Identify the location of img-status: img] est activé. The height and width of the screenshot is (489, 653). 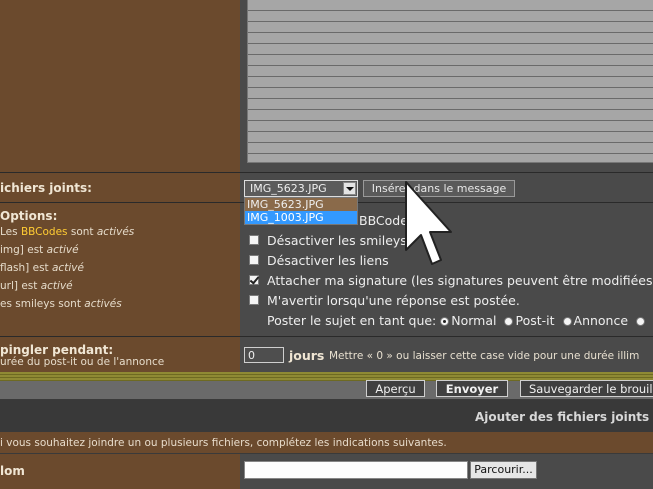
(39, 250).